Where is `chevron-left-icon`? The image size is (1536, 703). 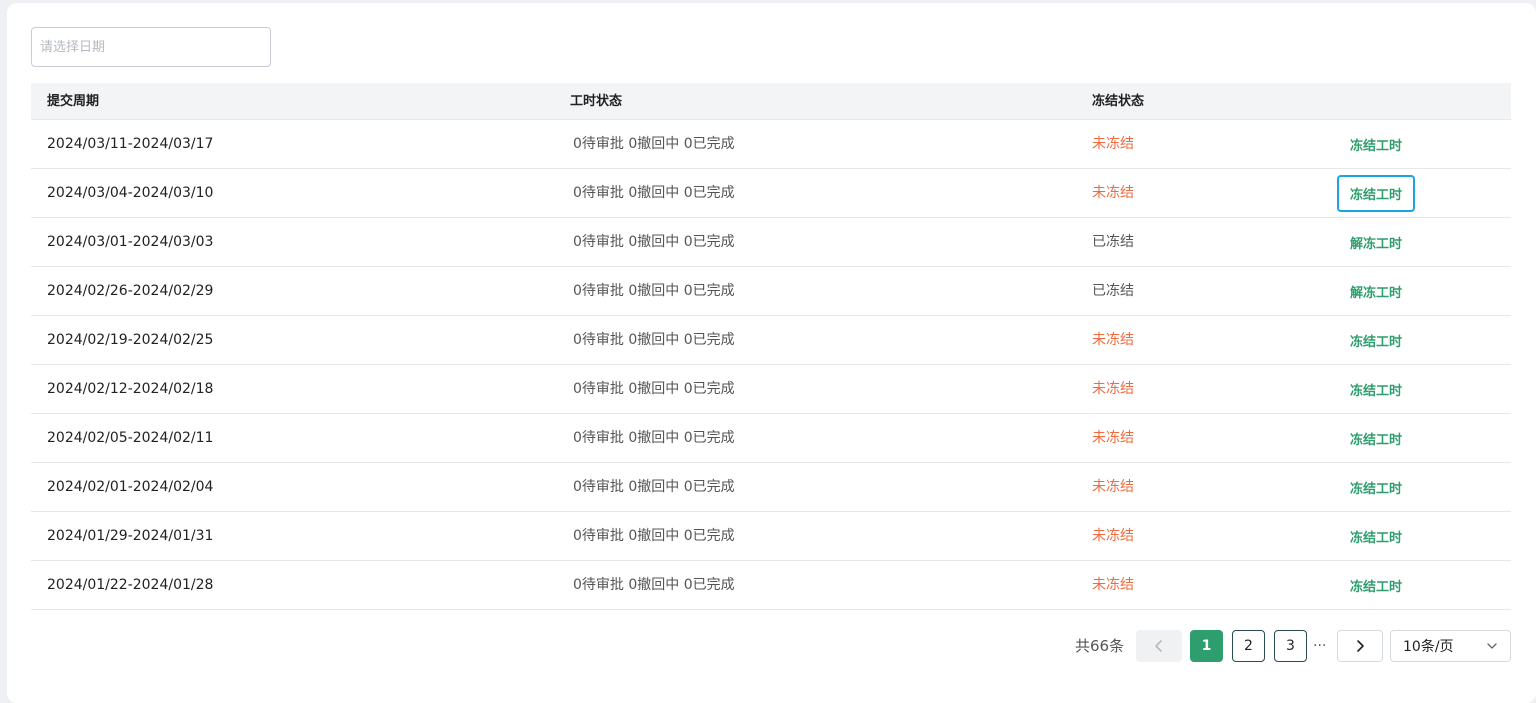 chevron-left-icon is located at coordinates (1158, 646).